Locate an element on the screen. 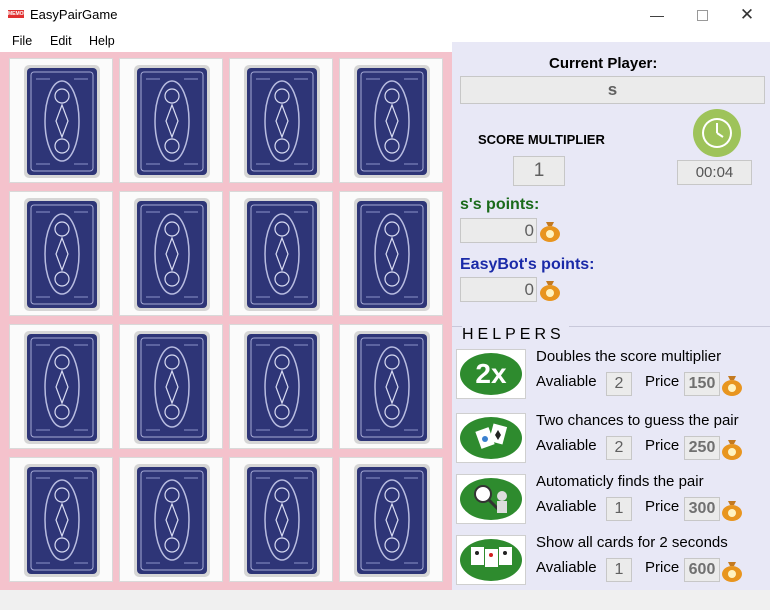 The width and height of the screenshot is (770, 610). helper-description: Automaticly finds the pair is located at coordinates (620, 481).